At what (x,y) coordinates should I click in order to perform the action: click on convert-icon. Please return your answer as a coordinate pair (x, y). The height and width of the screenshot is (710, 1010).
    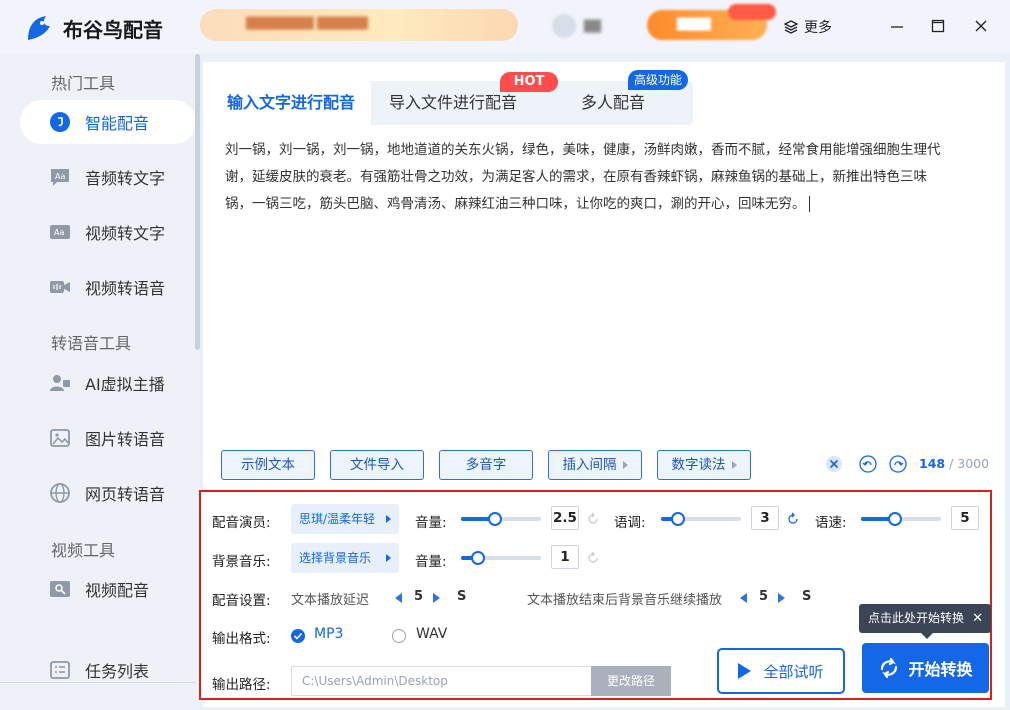
    Looking at the image, I should click on (889, 668).